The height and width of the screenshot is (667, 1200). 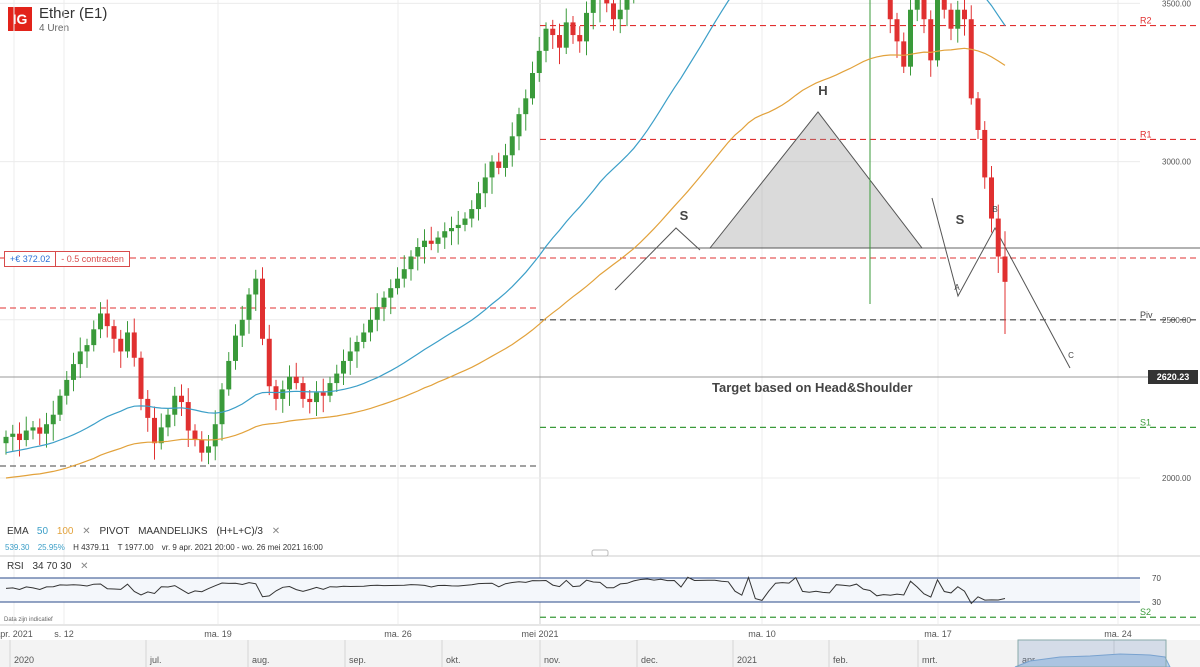 What do you see at coordinates (172, 531) in the screenshot?
I see `pivot-type: MAANDELIJKS` at bounding box center [172, 531].